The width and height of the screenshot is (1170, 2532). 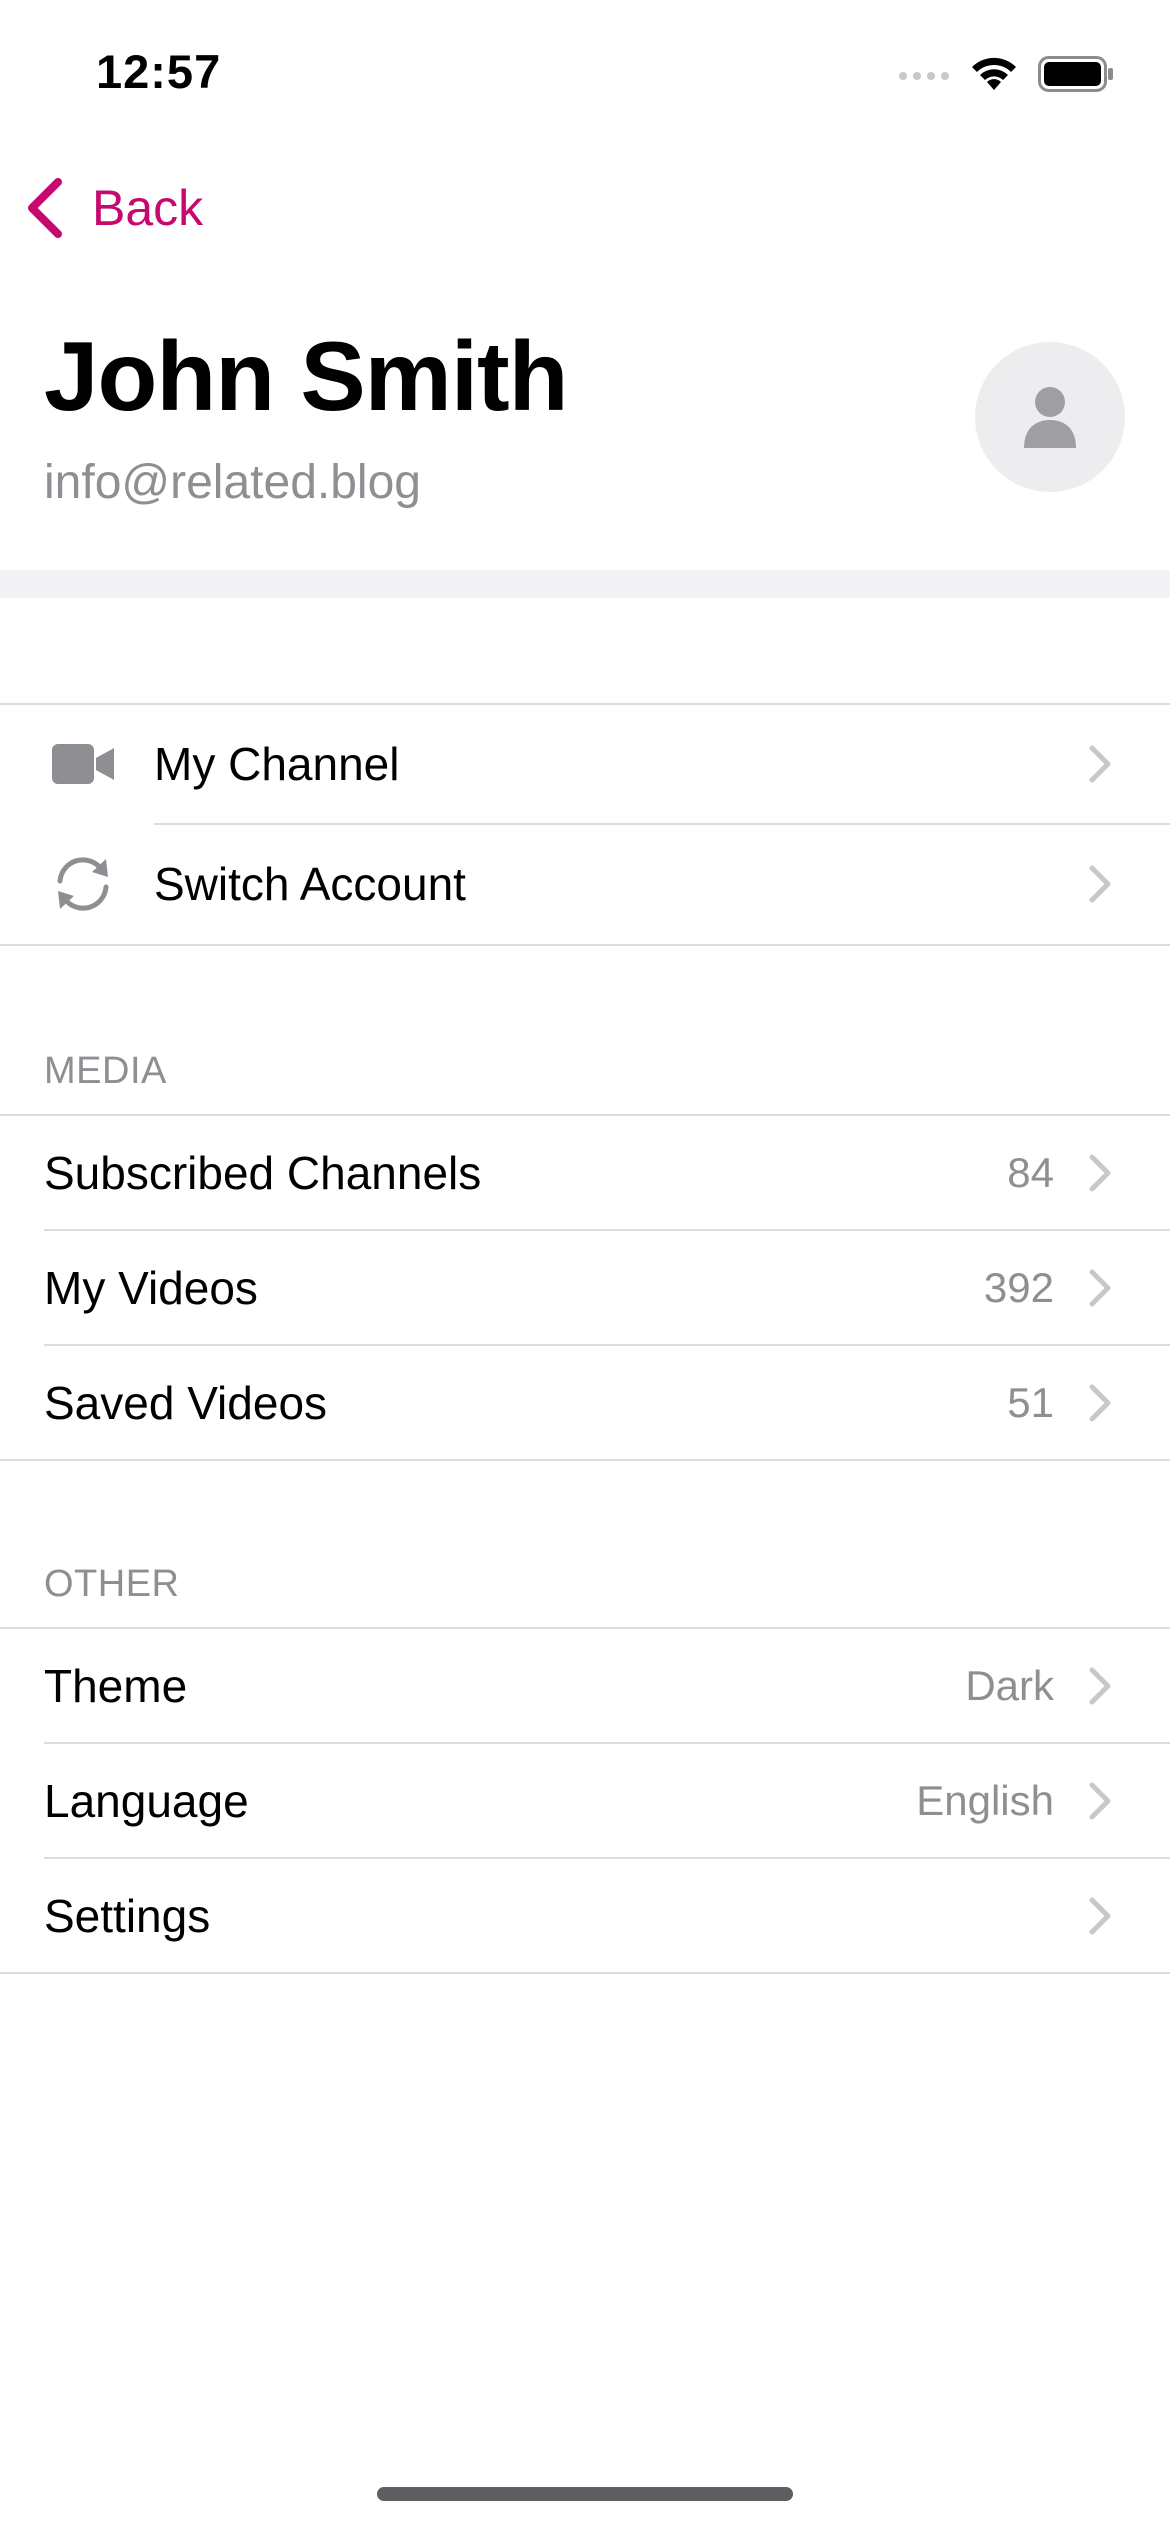 What do you see at coordinates (186, 1402) in the screenshot?
I see `saved-videos-label: Saved Videos` at bounding box center [186, 1402].